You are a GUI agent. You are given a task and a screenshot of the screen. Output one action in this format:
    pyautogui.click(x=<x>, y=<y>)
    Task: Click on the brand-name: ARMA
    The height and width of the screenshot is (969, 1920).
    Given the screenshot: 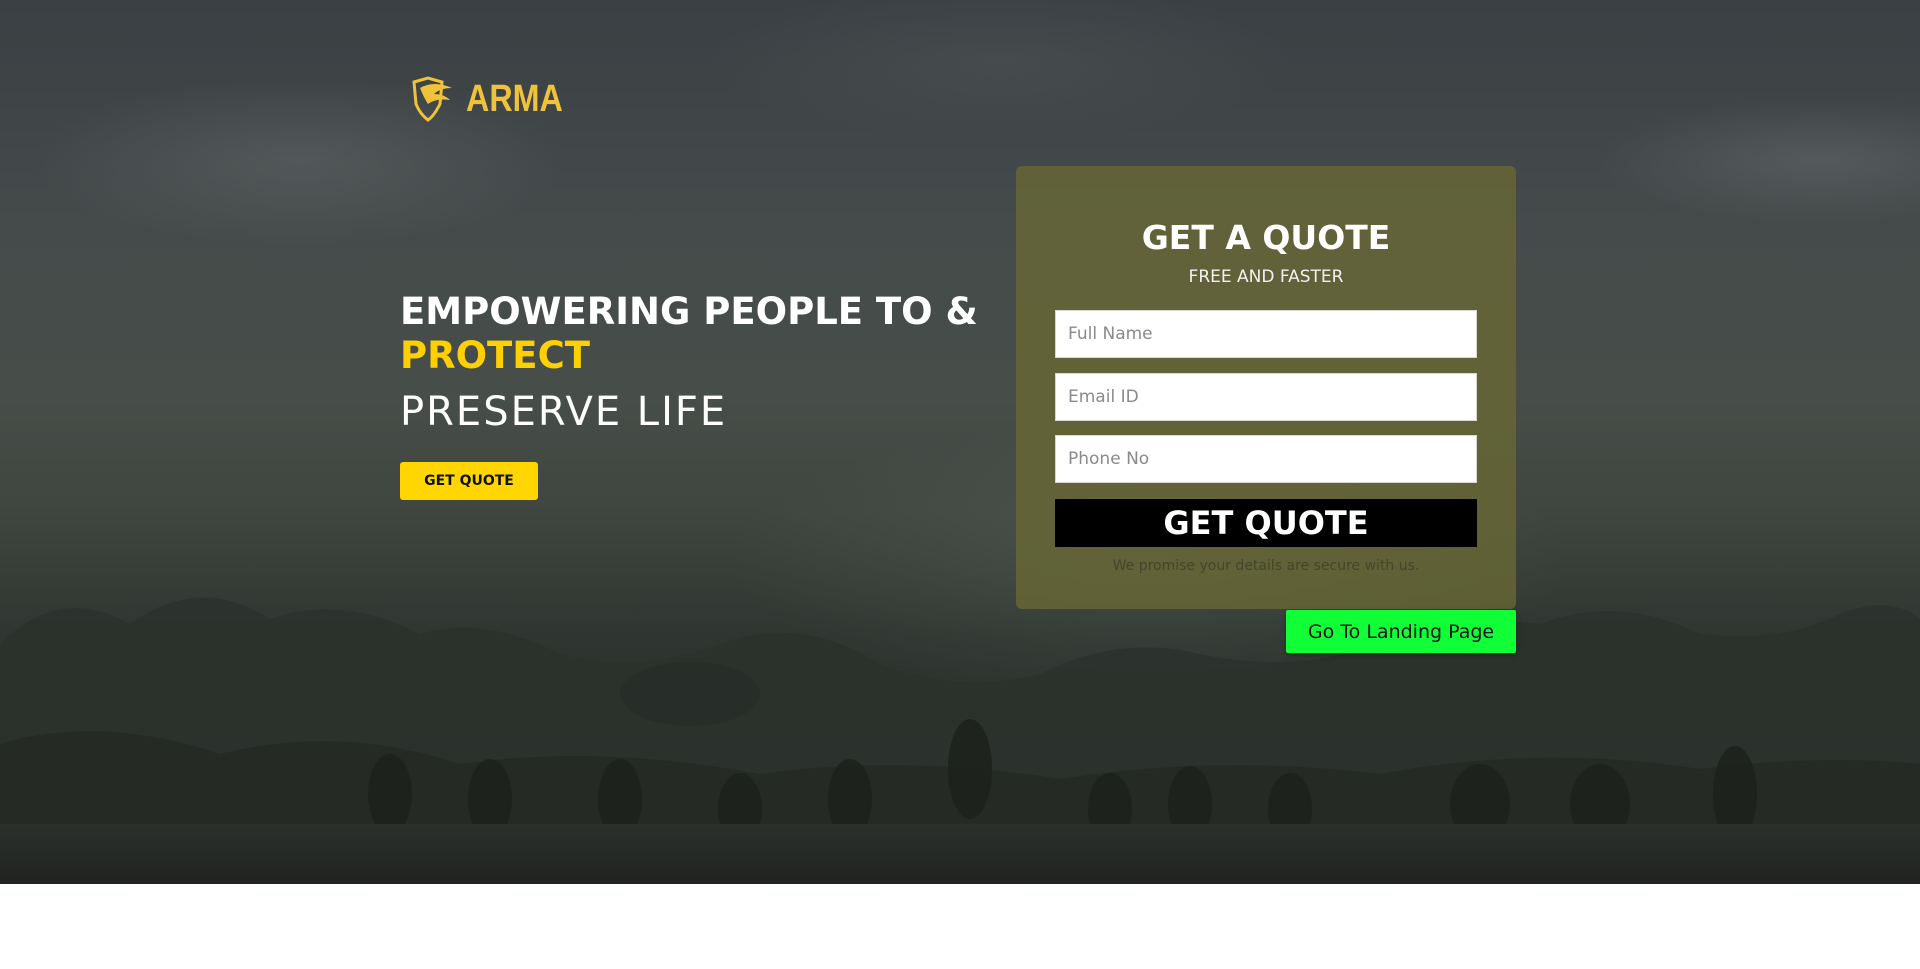 What is the action you would take?
    pyautogui.click(x=514, y=98)
    